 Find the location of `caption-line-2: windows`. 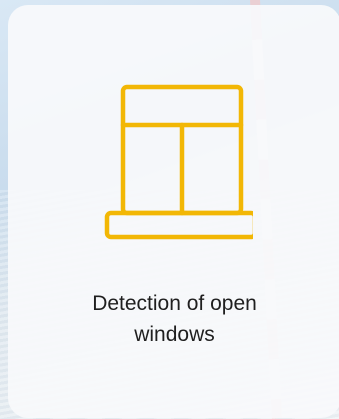

caption-line-2: windows is located at coordinates (174, 334).